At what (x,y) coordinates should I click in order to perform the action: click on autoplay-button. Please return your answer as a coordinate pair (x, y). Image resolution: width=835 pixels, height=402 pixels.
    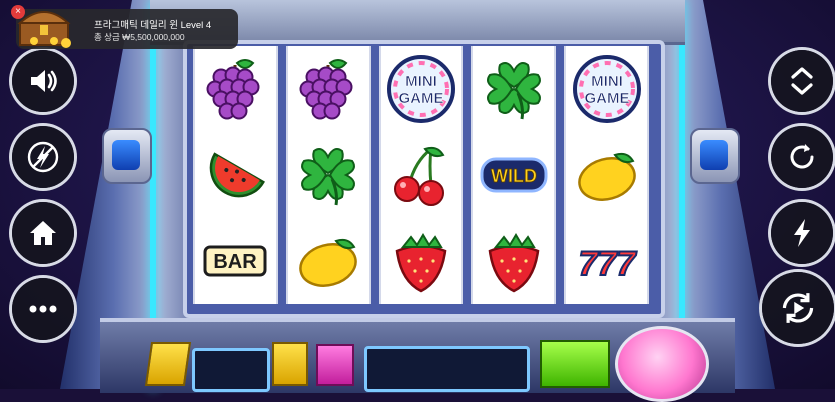
    Looking at the image, I should click on (798, 308).